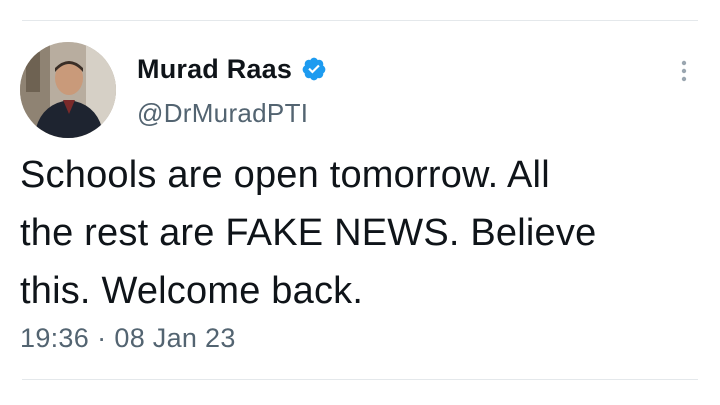 This screenshot has width=720, height=405. I want to click on author-handle: @DrMuradPTI, so click(222, 113).